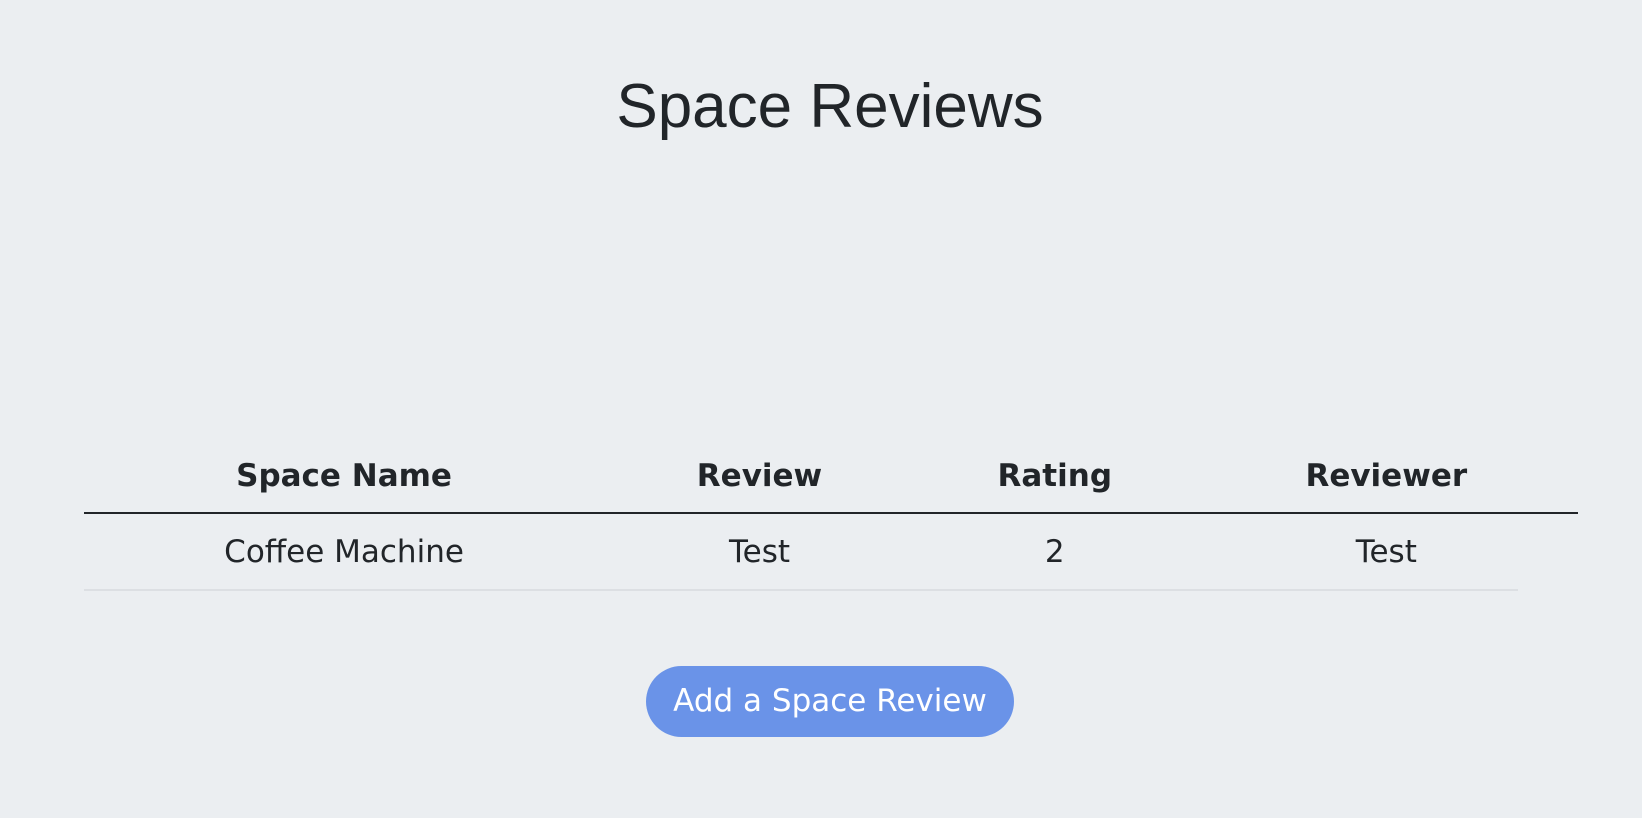 The width and height of the screenshot is (1642, 818). What do you see at coordinates (801, 590) in the screenshot?
I see `row-divider` at bounding box center [801, 590].